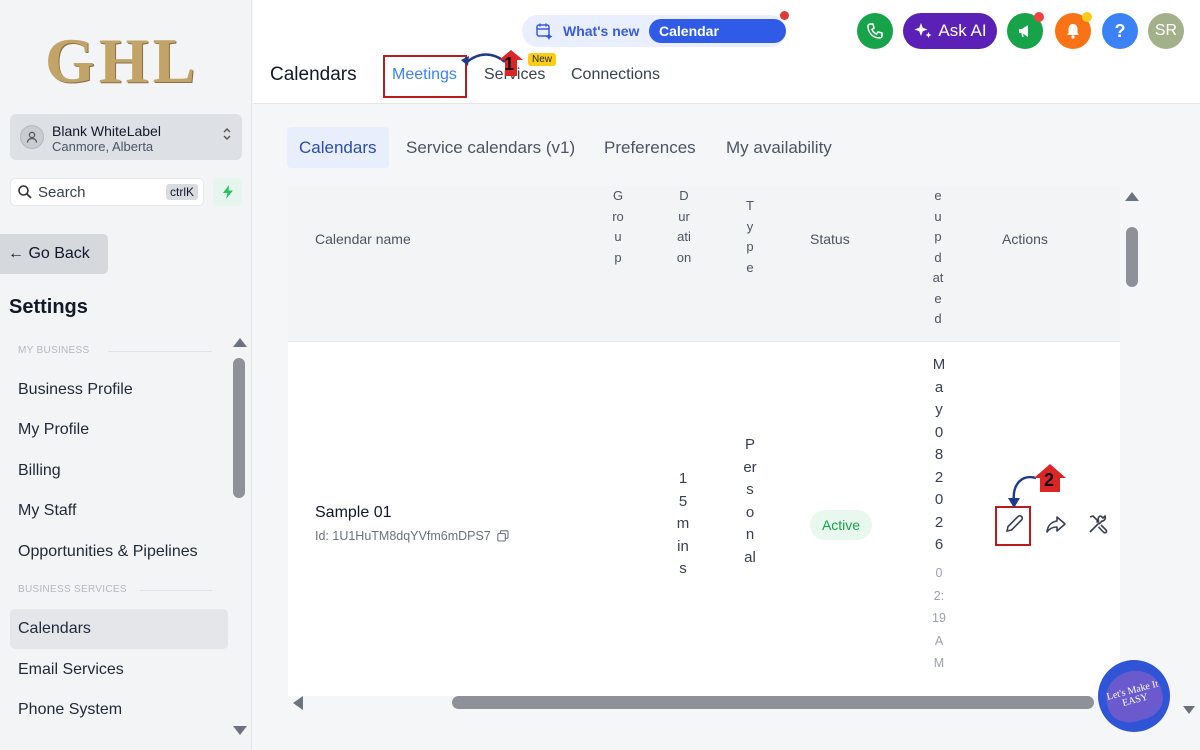  I want to click on column-header-calendar-name: Calendar name, so click(363, 239).